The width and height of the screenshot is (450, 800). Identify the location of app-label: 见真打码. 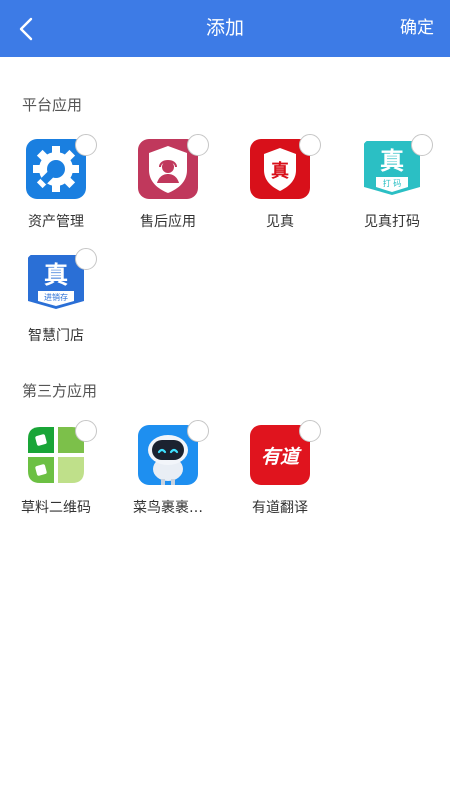
(392, 222).